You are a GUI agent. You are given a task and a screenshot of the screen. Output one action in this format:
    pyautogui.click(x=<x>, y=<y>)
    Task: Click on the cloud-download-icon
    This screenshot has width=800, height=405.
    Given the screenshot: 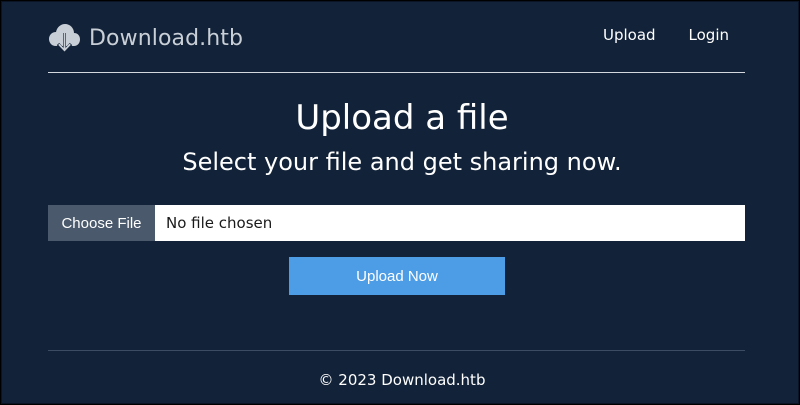 What is the action you would take?
    pyautogui.click(x=64, y=39)
    